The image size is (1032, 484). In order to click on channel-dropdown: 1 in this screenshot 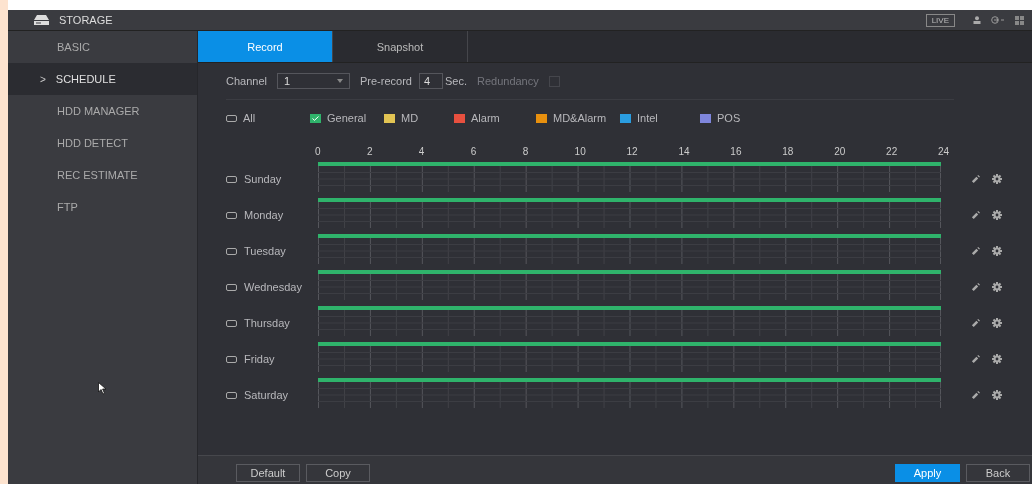, I will do `click(313, 81)`.